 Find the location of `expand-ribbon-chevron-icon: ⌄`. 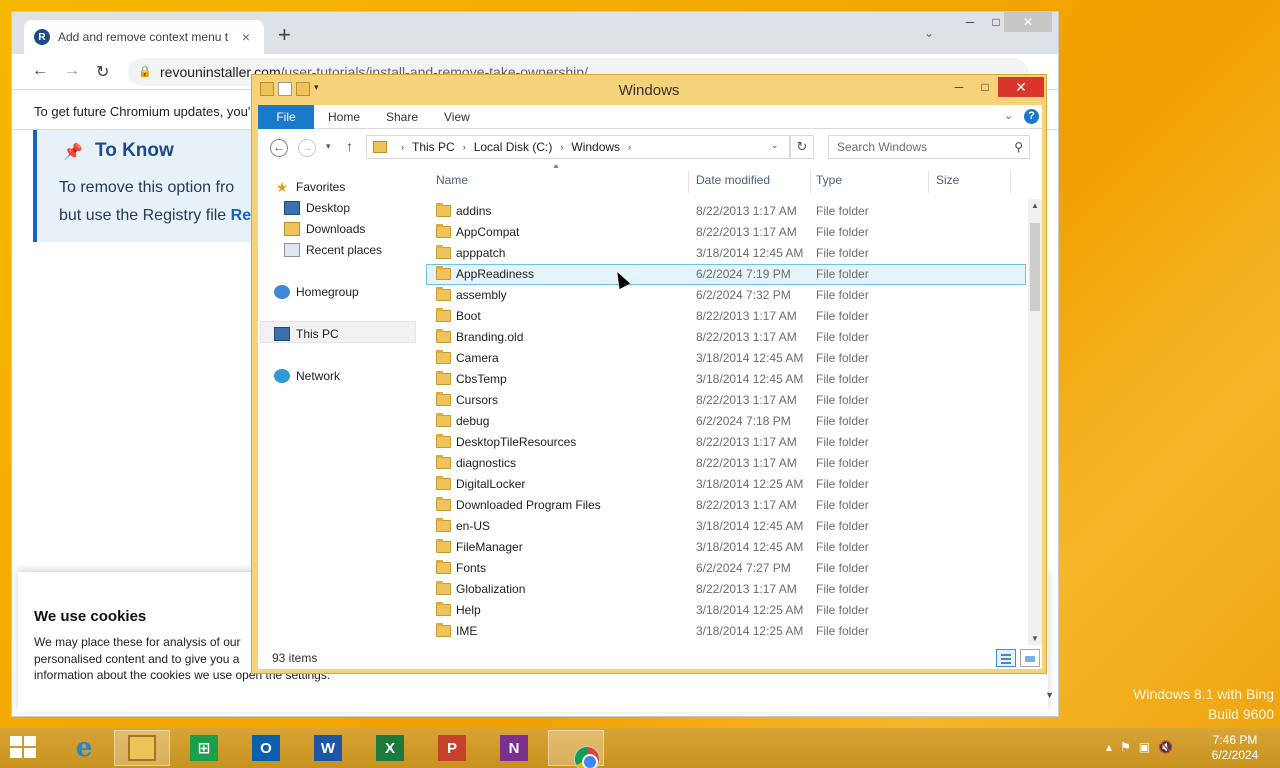

expand-ribbon-chevron-icon: ⌄ is located at coordinates (1008, 115).